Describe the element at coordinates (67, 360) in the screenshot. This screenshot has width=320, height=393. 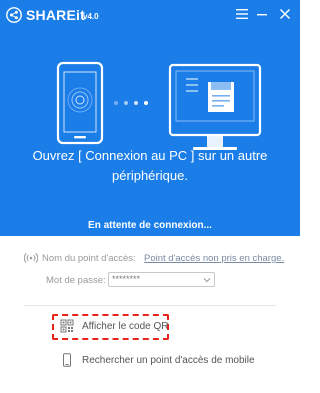
I see `mobile-phone-icon` at that location.